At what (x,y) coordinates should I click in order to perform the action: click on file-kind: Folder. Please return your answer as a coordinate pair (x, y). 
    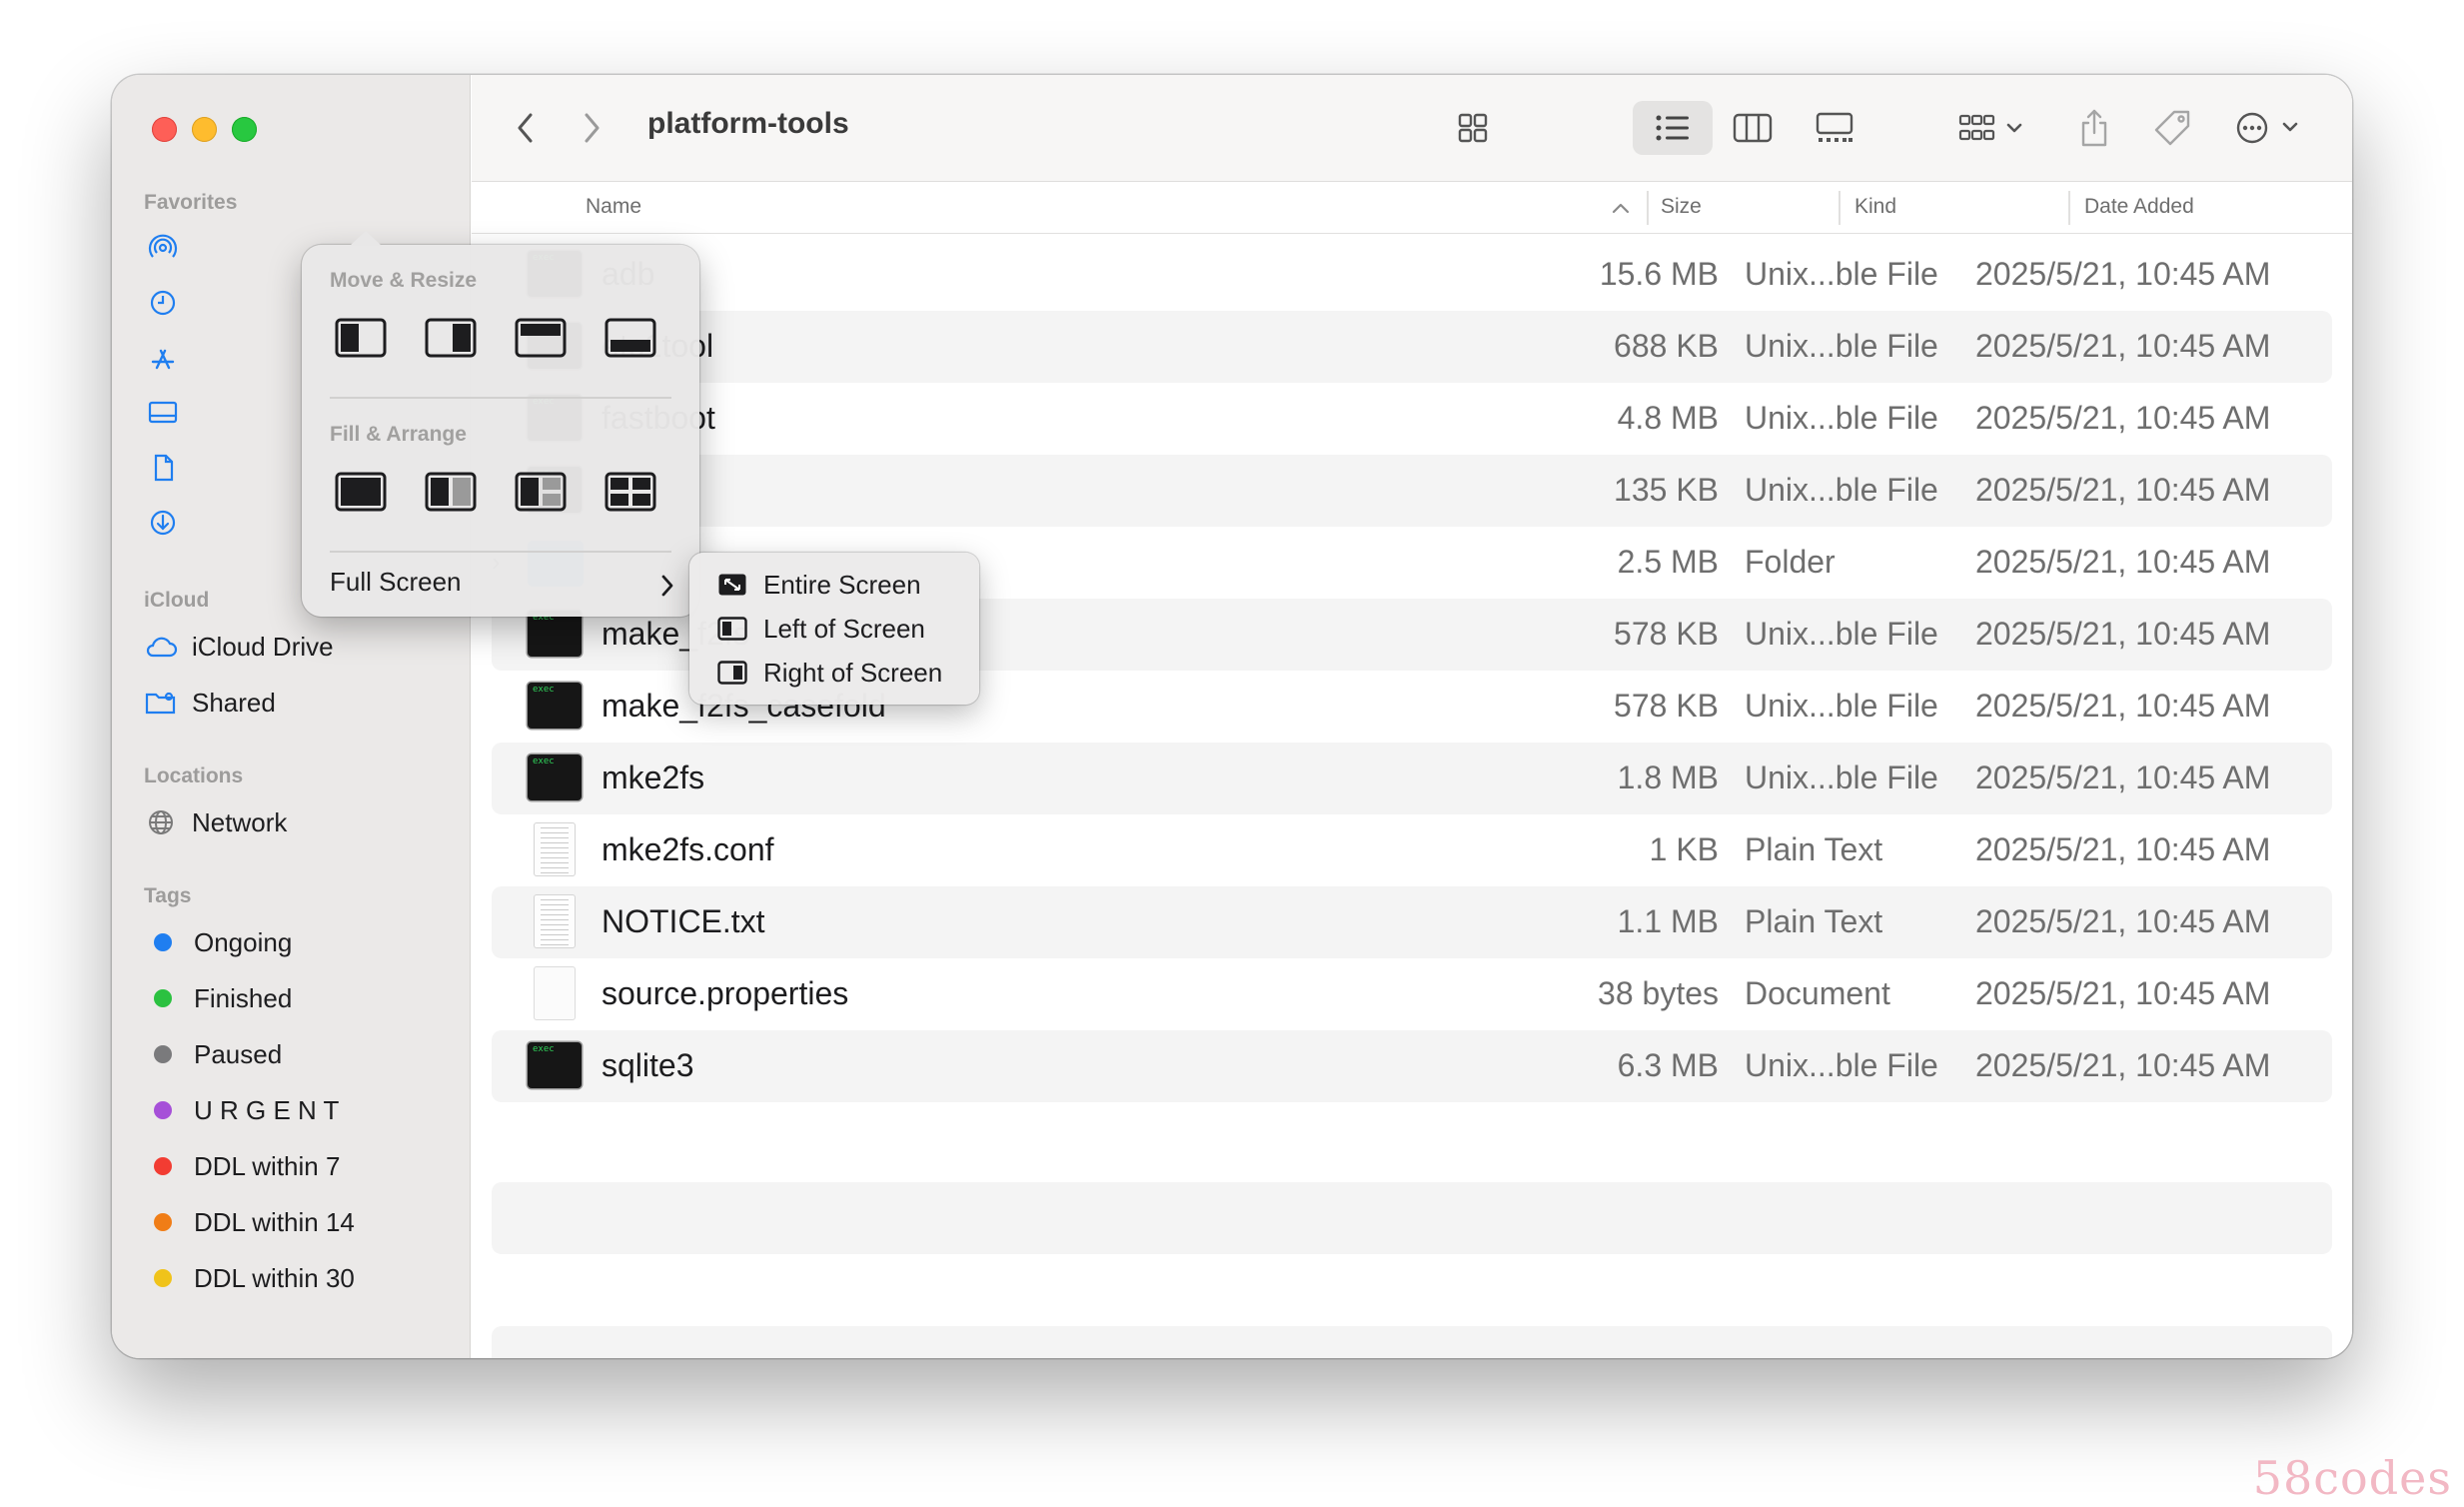
    Looking at the image, I should click on (1790, 562).